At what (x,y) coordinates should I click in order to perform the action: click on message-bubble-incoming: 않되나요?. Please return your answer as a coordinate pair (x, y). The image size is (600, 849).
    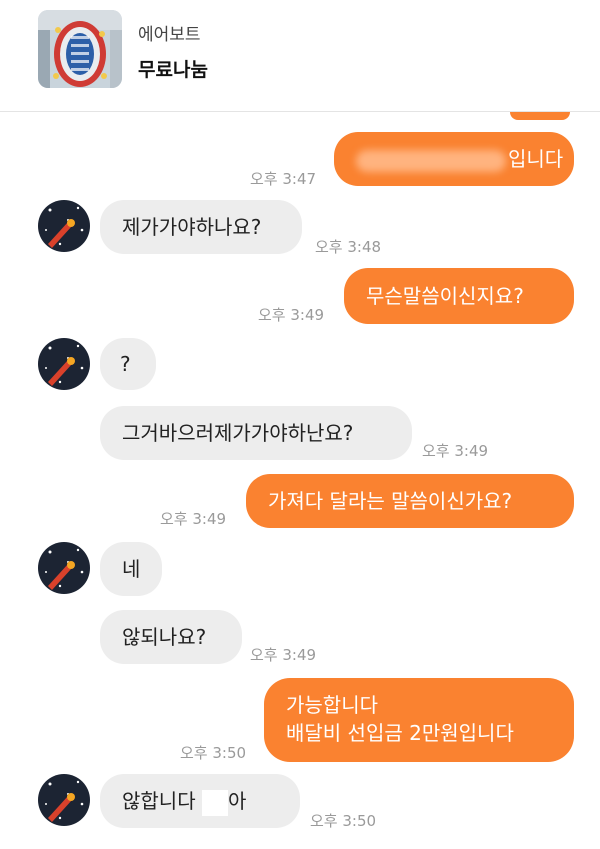
    Looking at the image, I should click on (171, 637).